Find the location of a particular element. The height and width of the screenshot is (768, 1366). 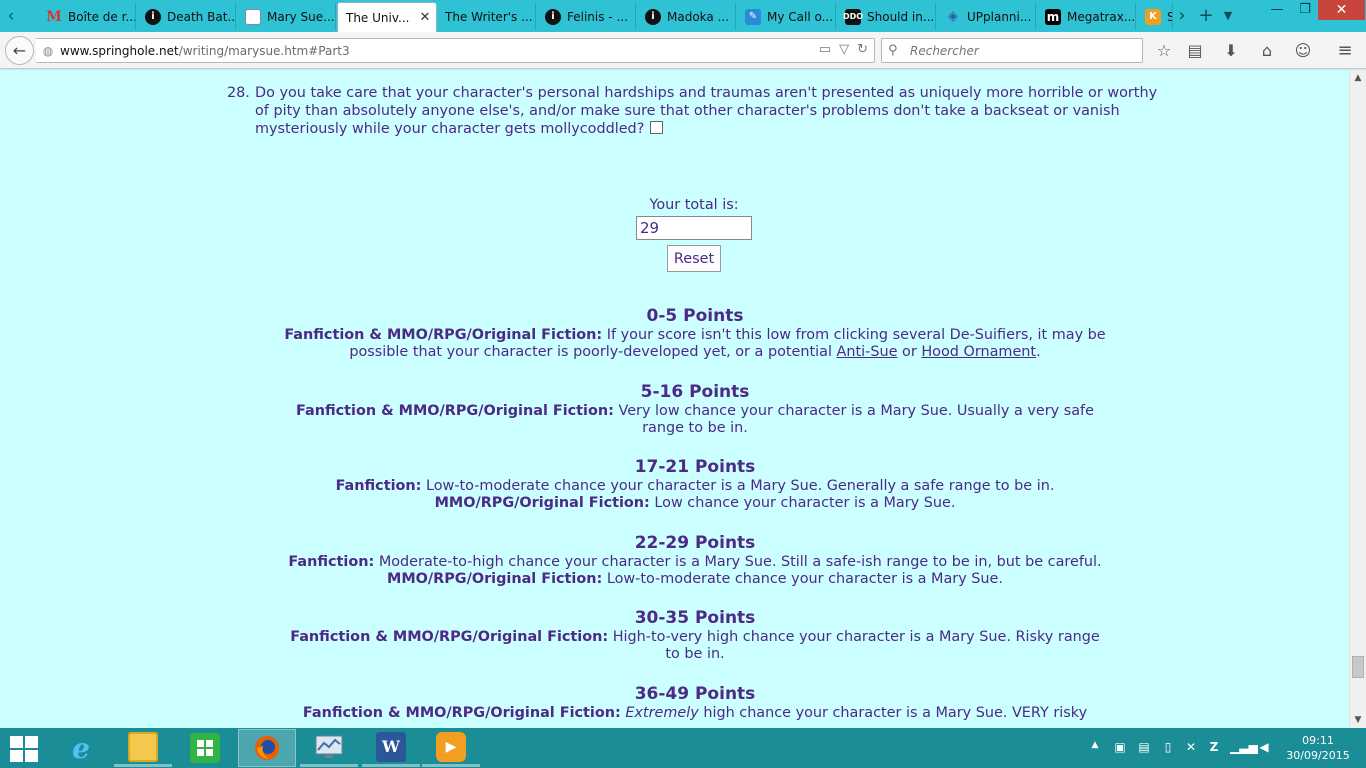

reader-view-icon: ▭ is located at coordinates (825, 49).